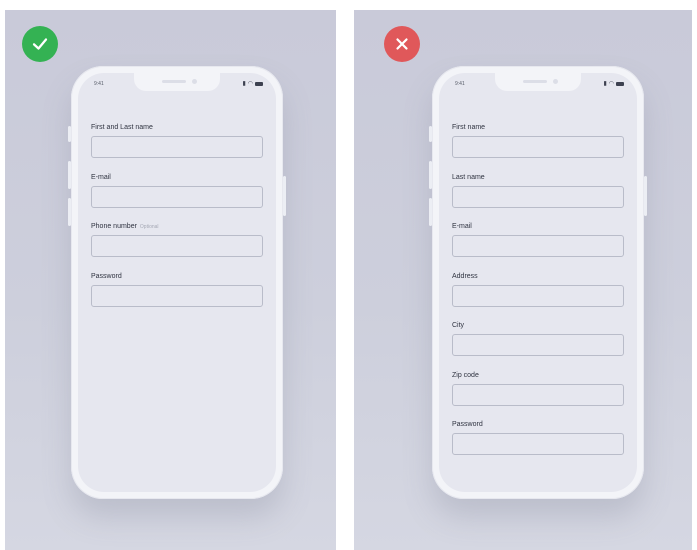 This screenshot has height=550, width=697. I want to click on field-label: Last name, so click(468, 177).